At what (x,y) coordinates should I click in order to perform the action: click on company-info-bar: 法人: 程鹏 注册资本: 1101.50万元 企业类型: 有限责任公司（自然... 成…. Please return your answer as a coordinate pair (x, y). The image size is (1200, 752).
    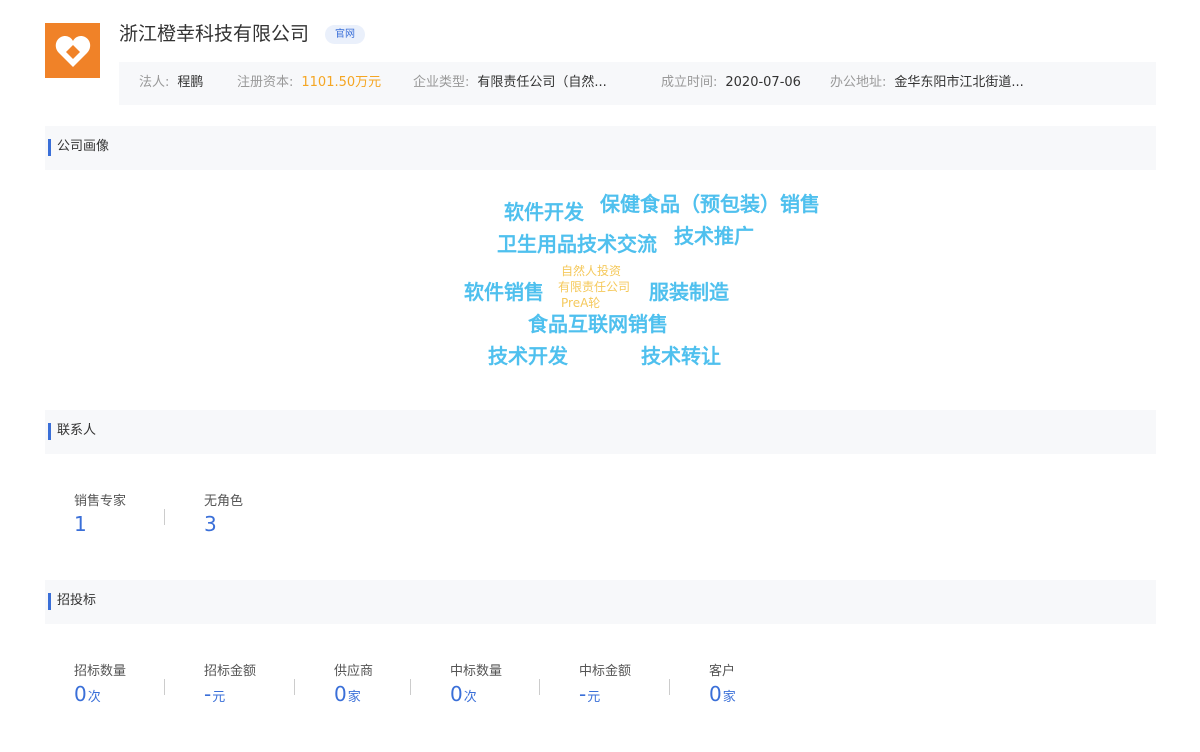
    Looking at the image, I should click on (637, 83).